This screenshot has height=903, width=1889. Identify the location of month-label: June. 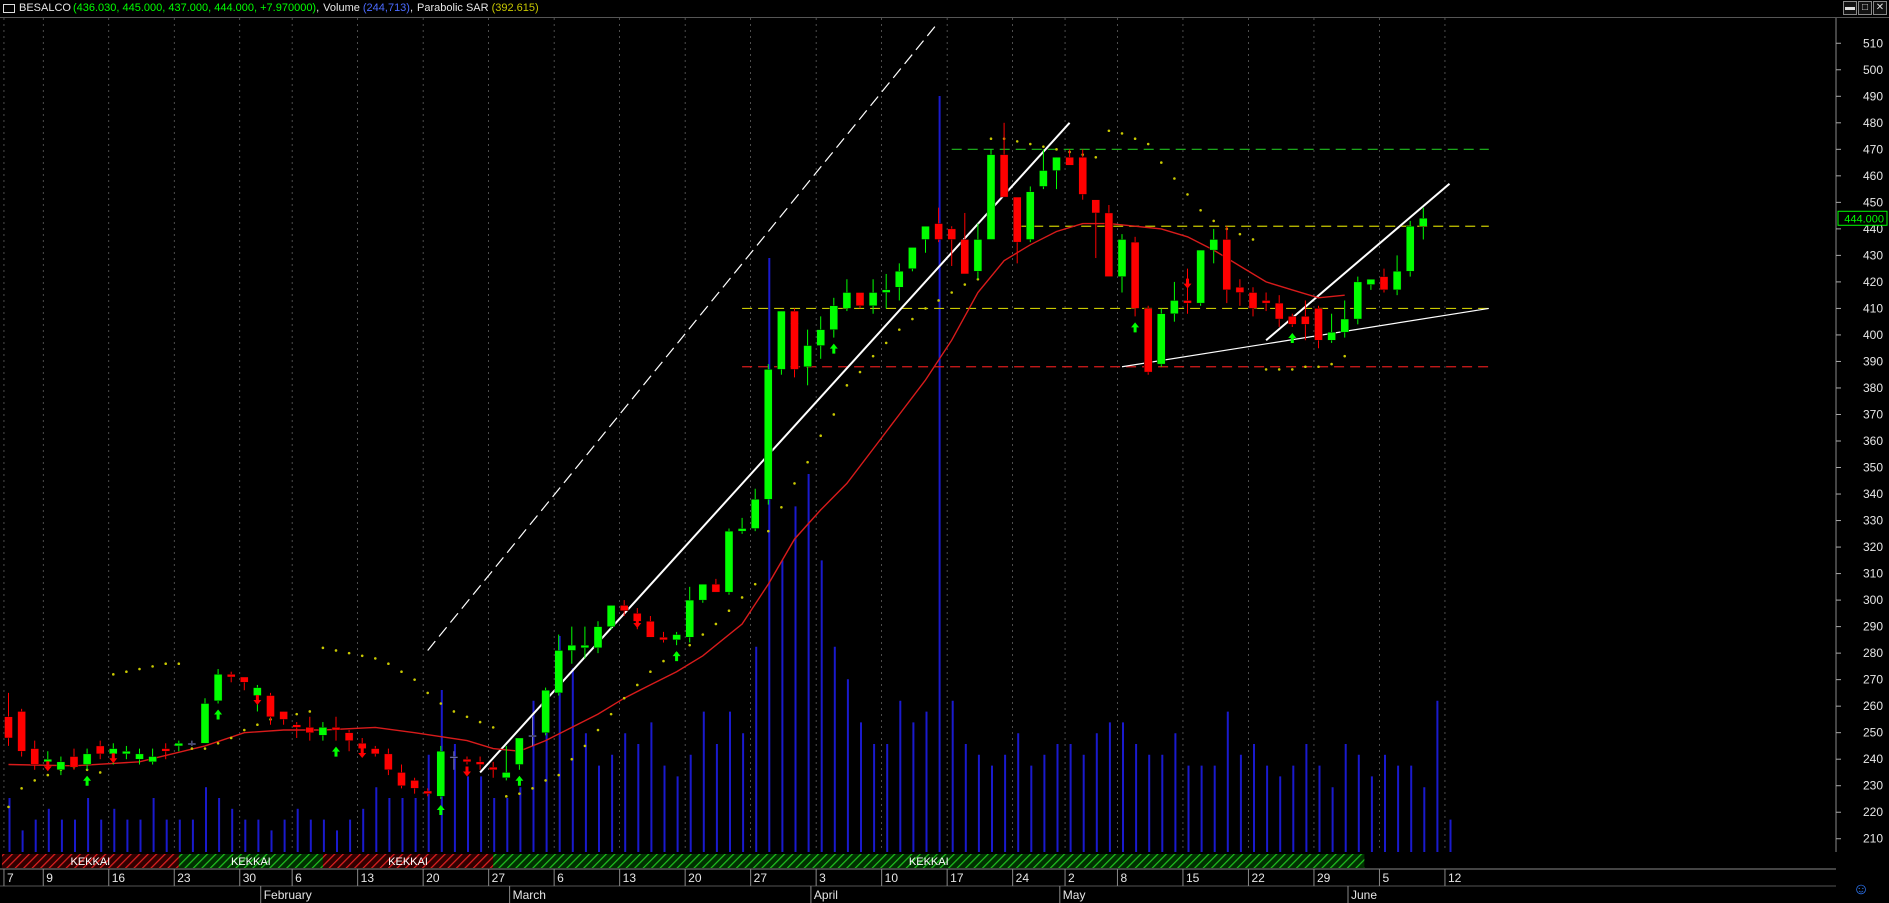
(1364, 895).